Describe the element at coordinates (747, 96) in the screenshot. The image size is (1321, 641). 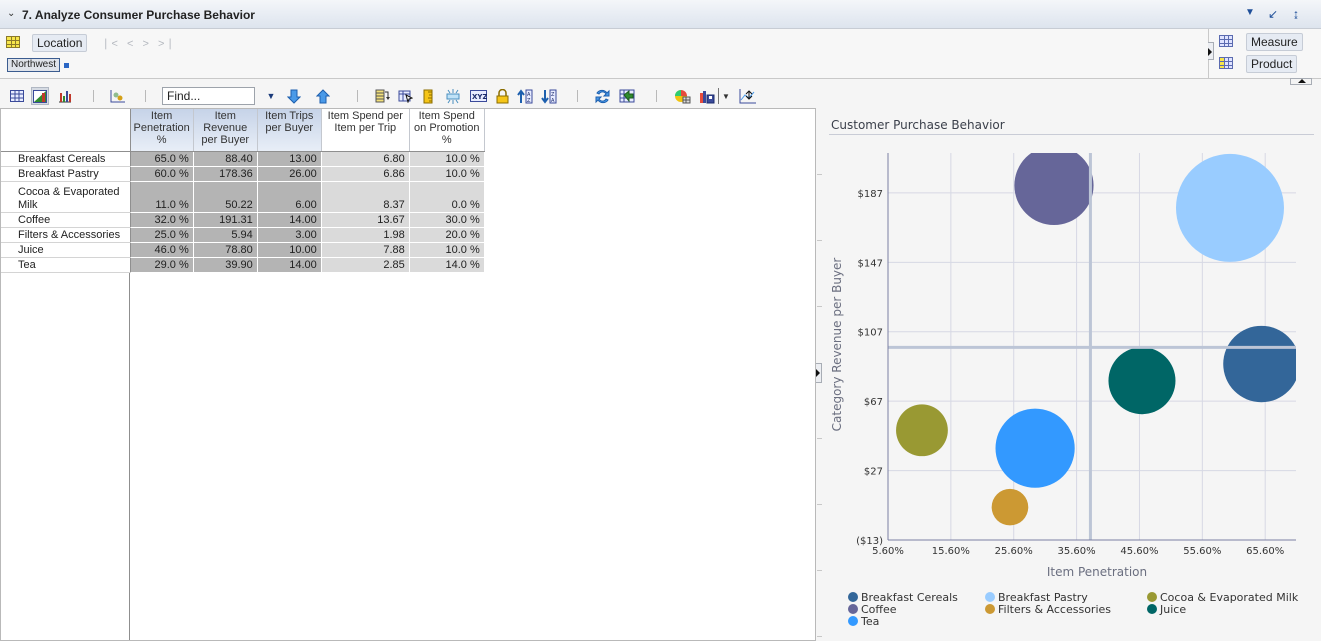
I see `swap-axes-icon` at that location.